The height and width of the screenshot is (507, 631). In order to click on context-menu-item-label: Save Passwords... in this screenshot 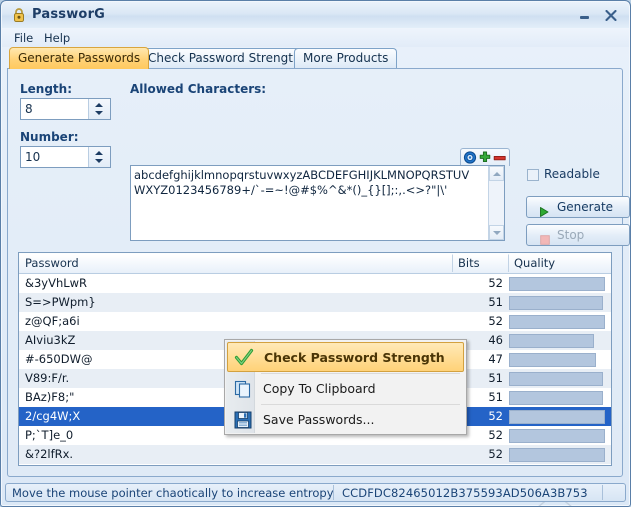, I will do `click(319, 419)`.